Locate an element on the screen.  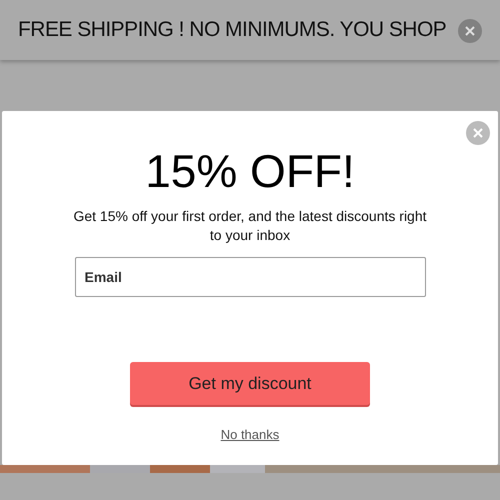
announcement-text: FREE SHIPPING ! NO MINIMUMS. YOU SHOP is located at coordinates (232, 30).